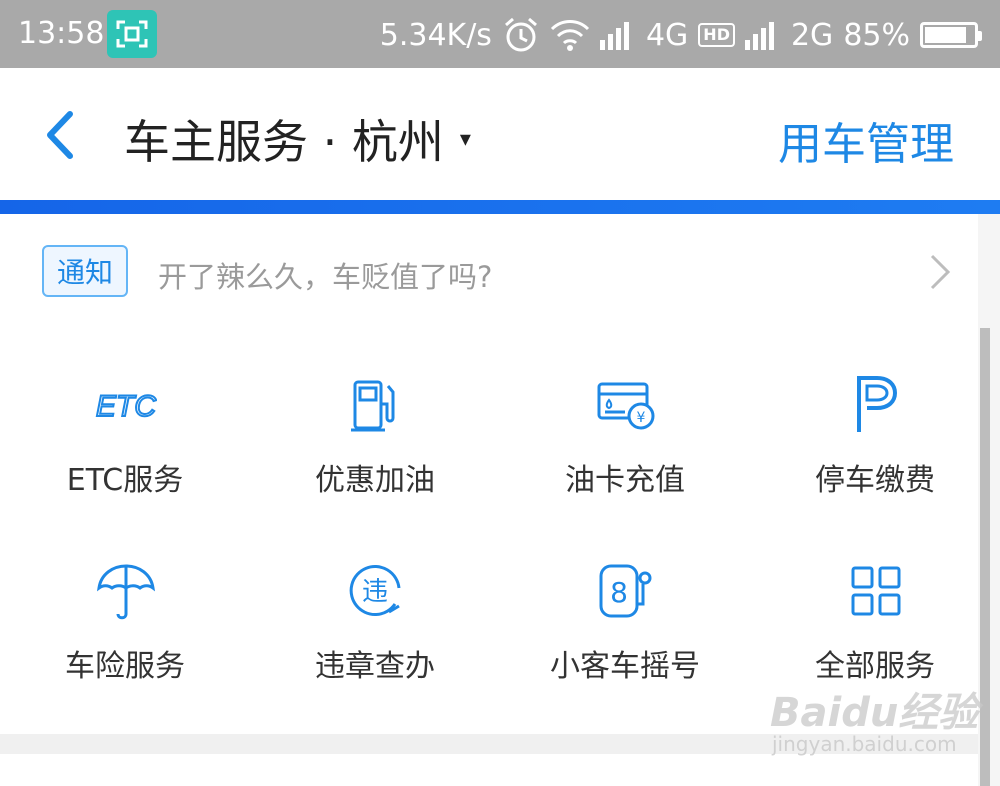 The width and height of the screenshot is (1000, 786). What do you see at coordinates (61, 33) in the screenshot?
I see `status-time: 13:58` at bounding box center [61, 33].